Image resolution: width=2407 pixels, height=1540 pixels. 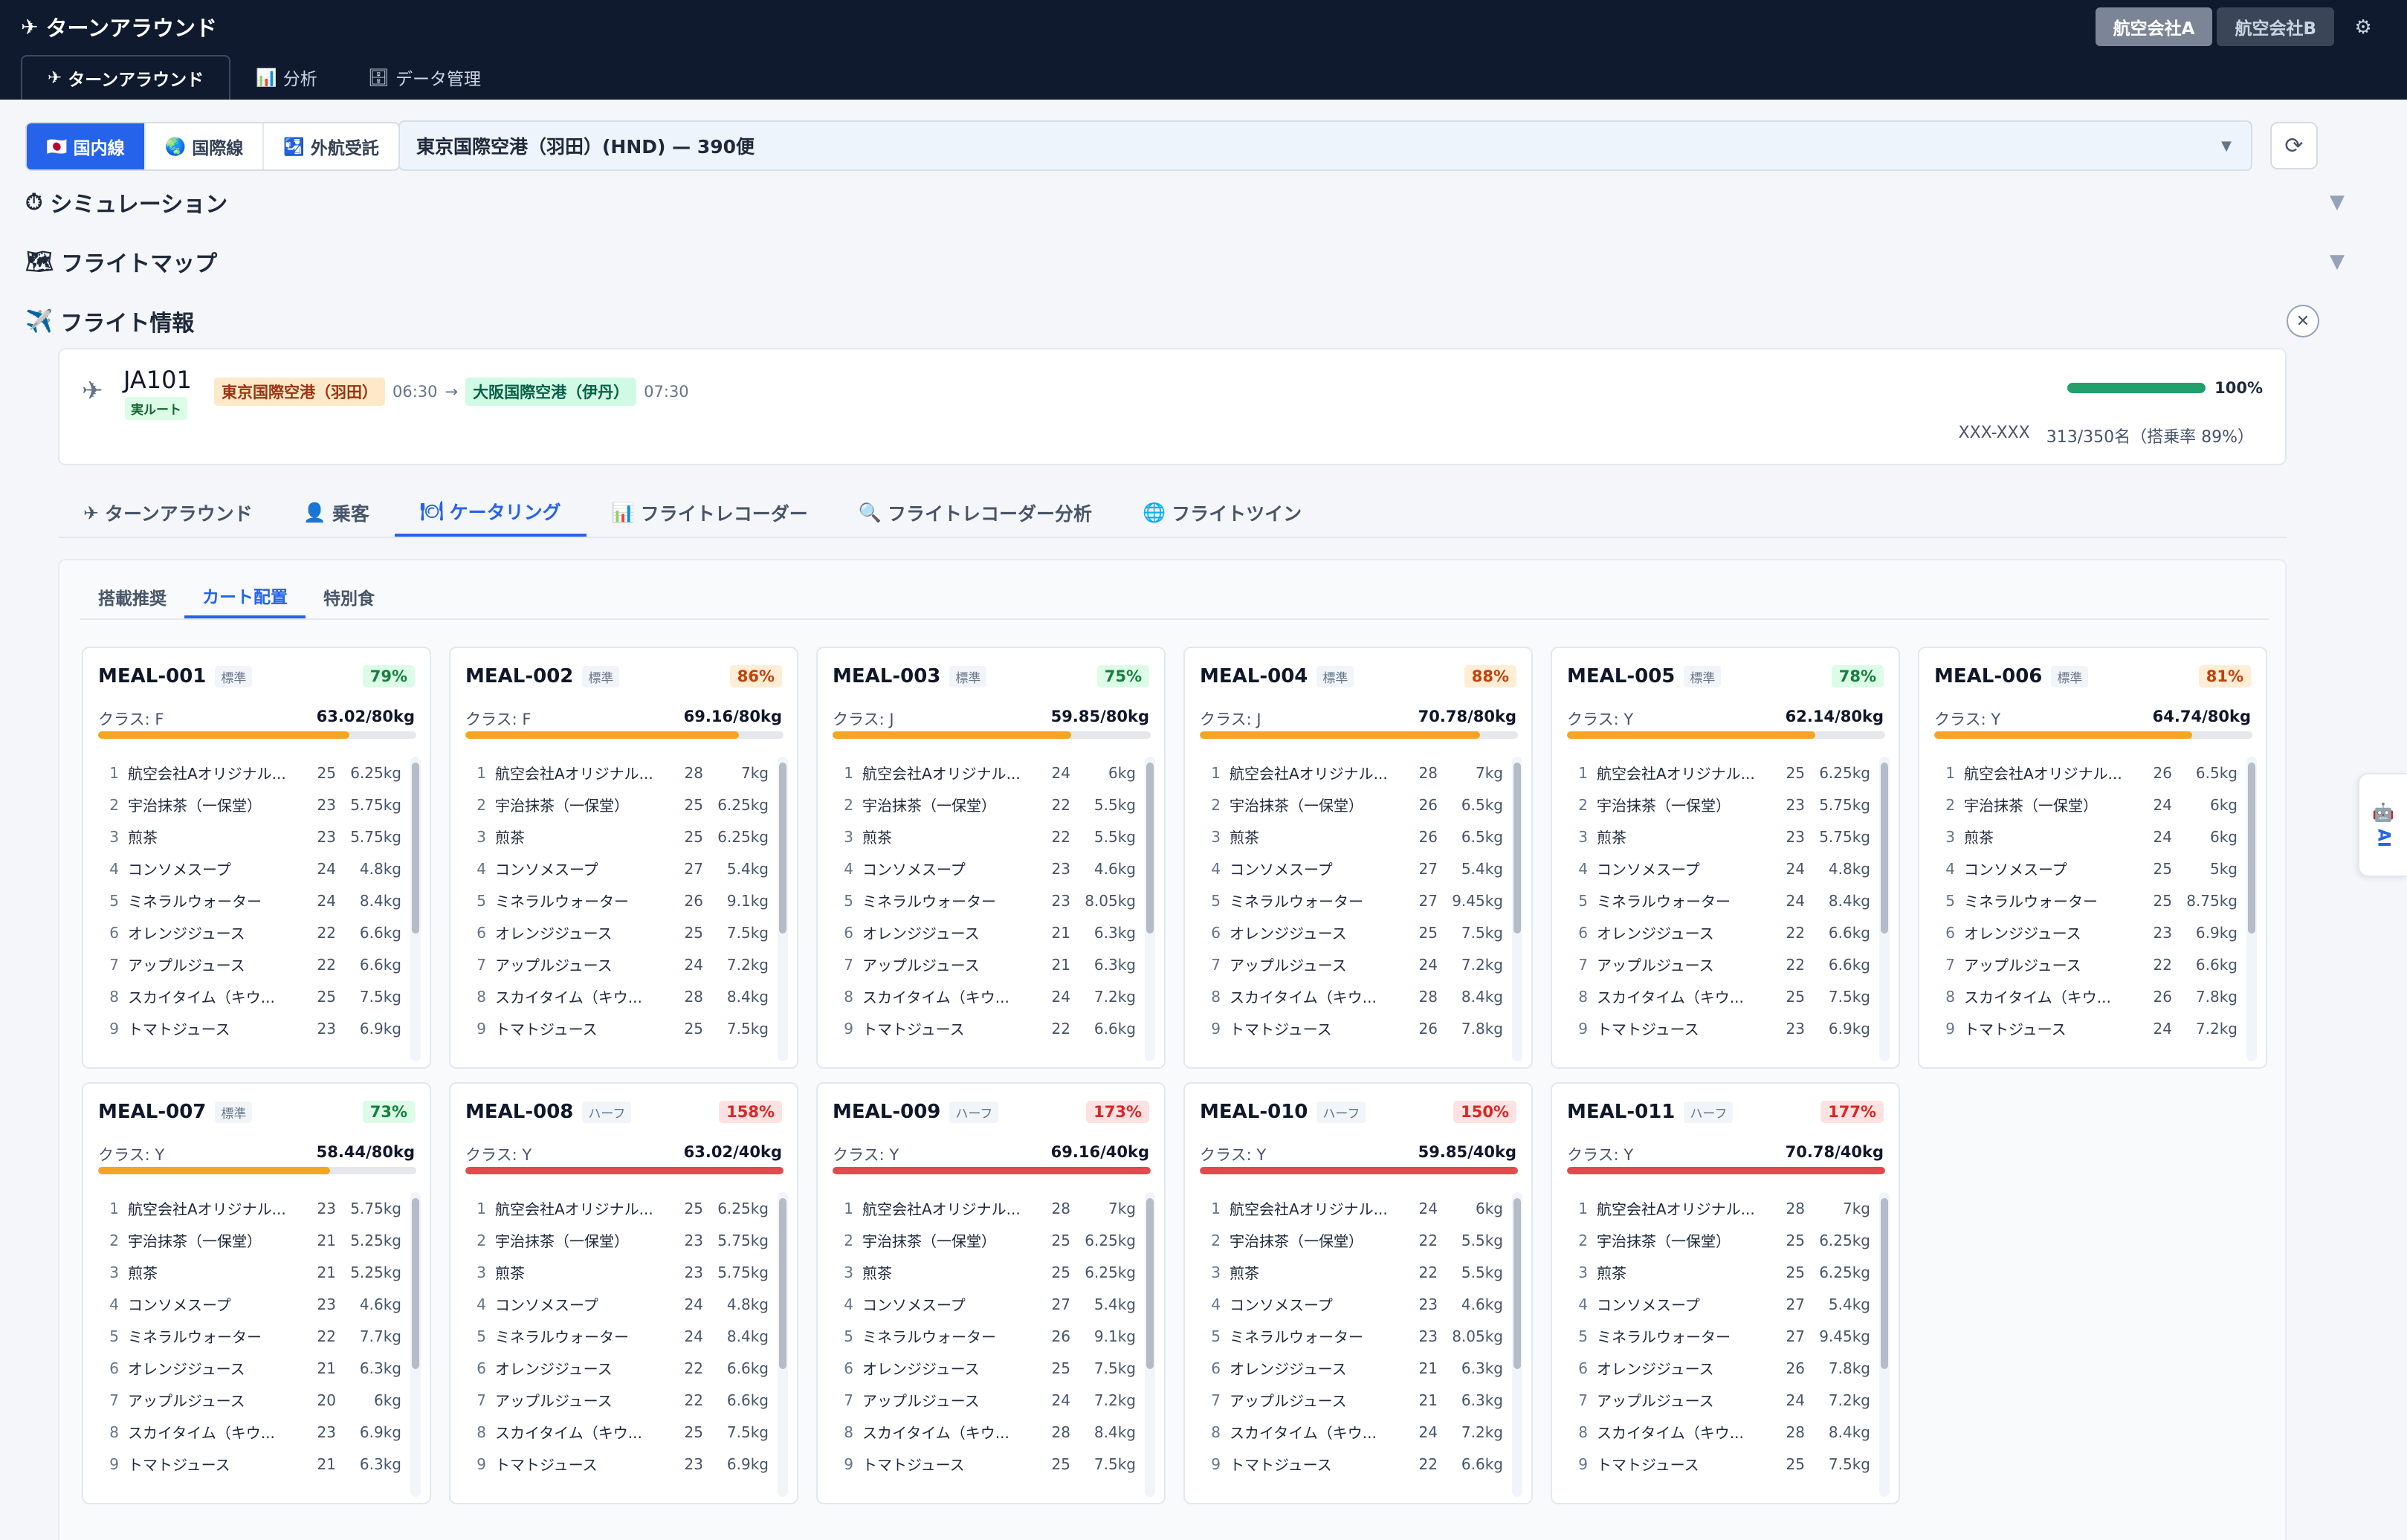 I want to click on airline-a-button: 航空会社A, so click(x=2154, y=26).